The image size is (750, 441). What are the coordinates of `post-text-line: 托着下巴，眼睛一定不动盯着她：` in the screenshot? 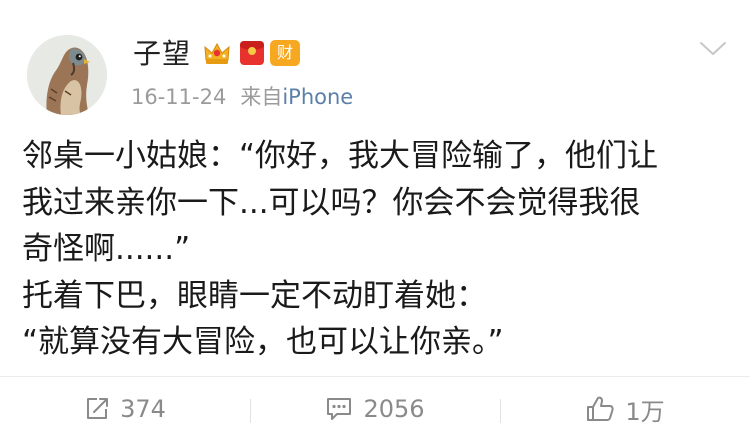 It's located at (254, 295).